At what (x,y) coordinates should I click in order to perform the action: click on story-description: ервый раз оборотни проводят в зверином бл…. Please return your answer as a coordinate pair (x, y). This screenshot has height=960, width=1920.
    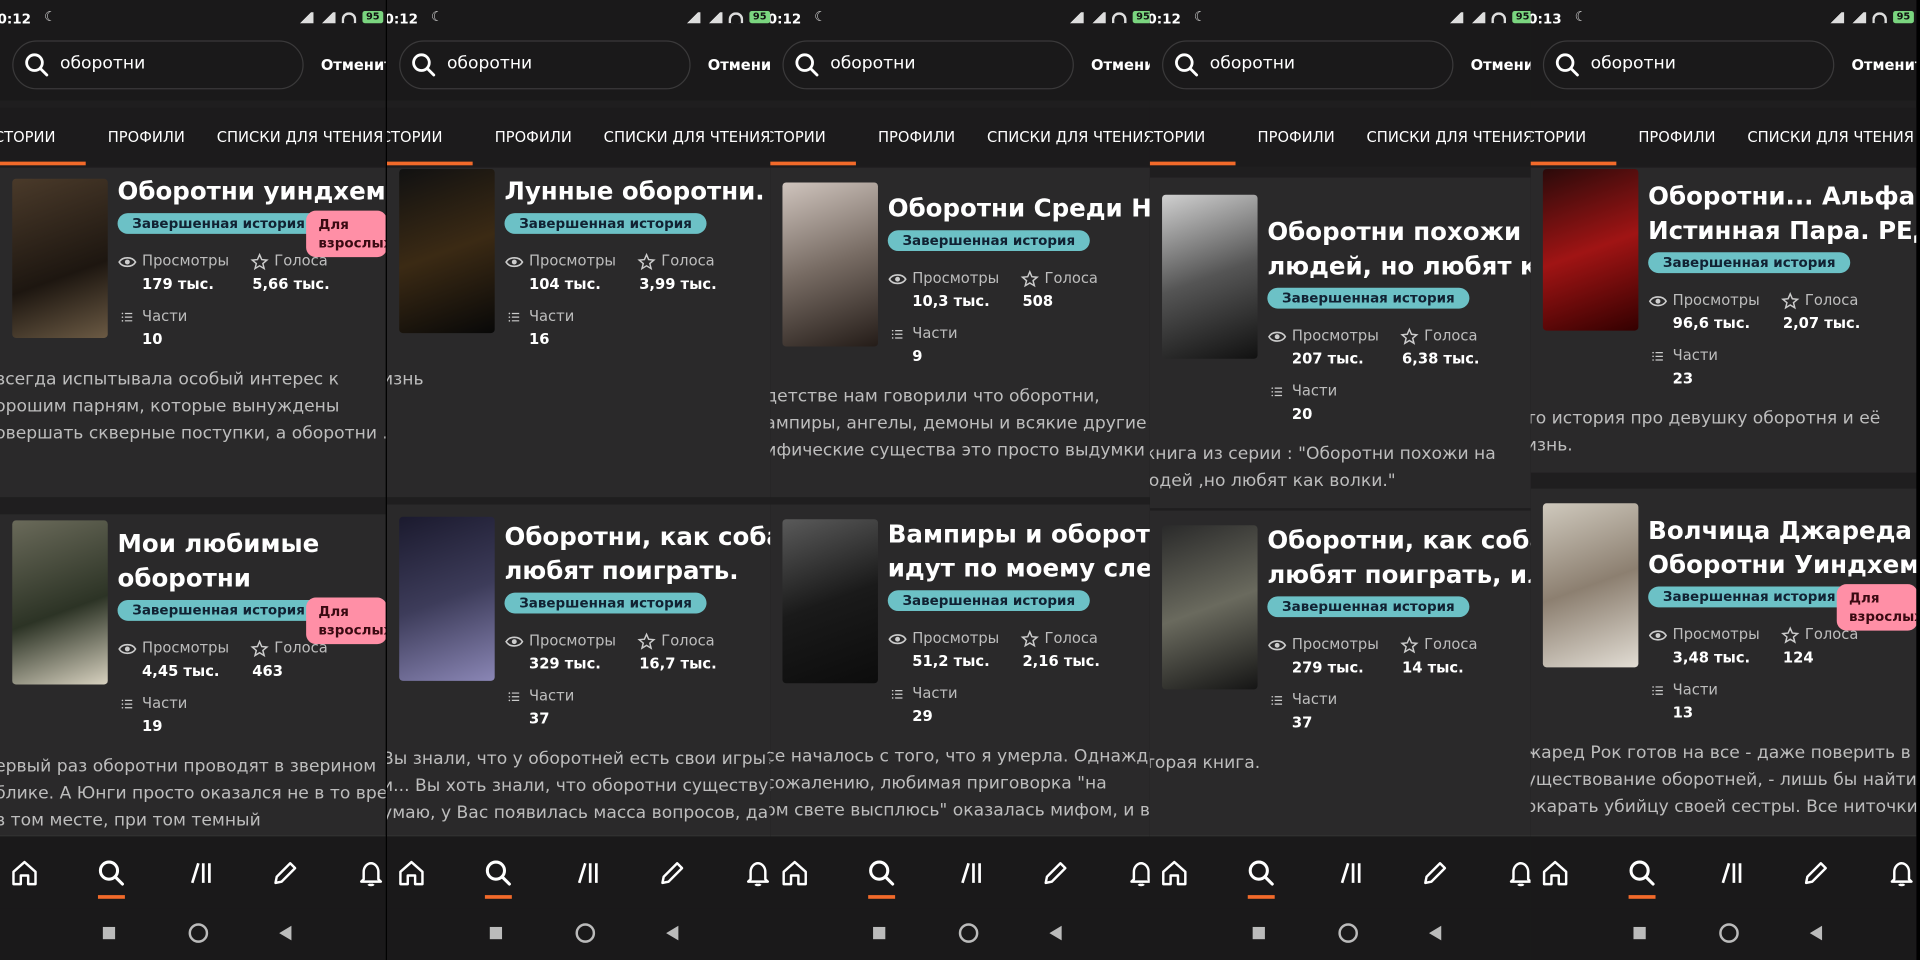
    Looking at the image, I should click on (193, 793).